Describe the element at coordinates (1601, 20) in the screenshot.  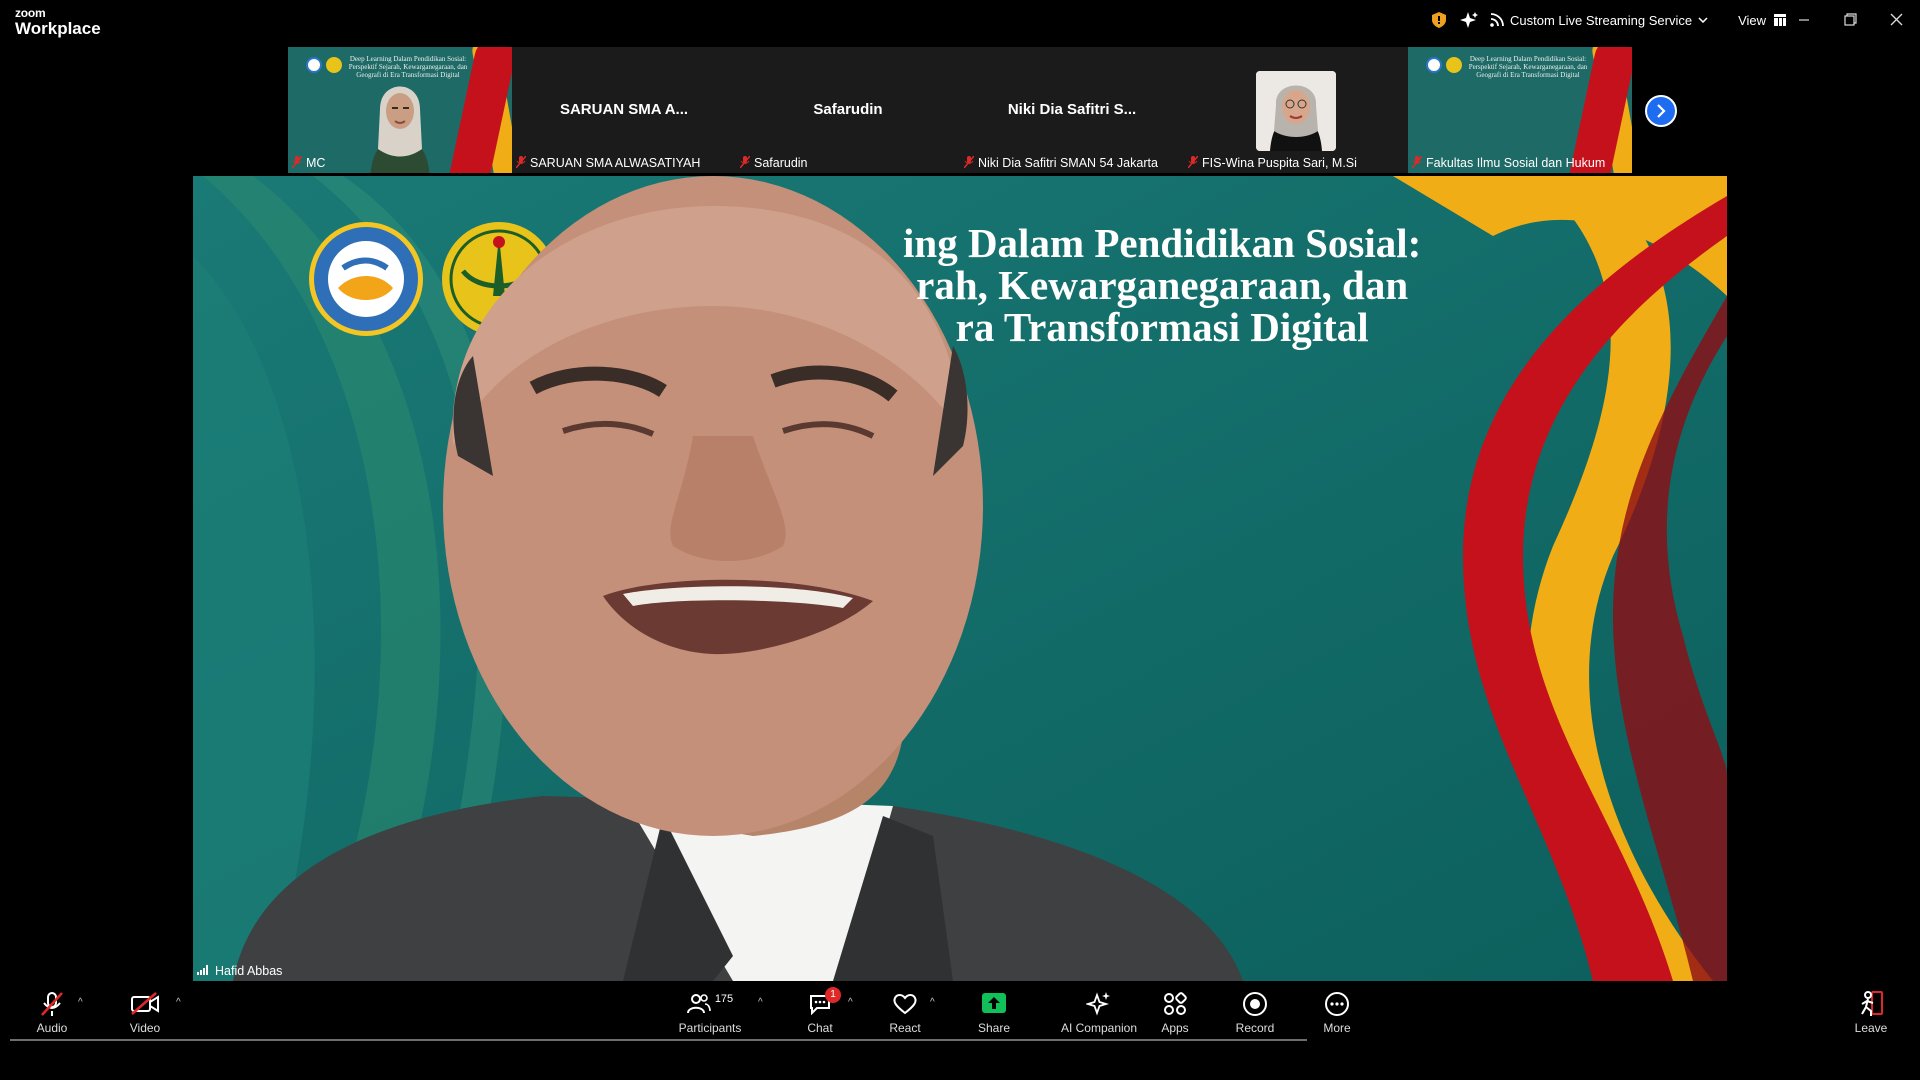
I see `streaming-service-label: Custom Live Streaming Service` at that location.